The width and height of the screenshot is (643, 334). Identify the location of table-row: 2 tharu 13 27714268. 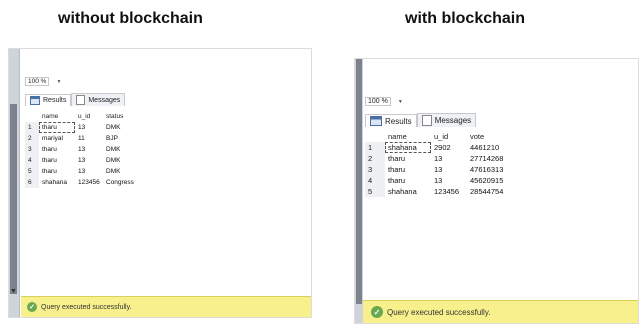
(439, 158).